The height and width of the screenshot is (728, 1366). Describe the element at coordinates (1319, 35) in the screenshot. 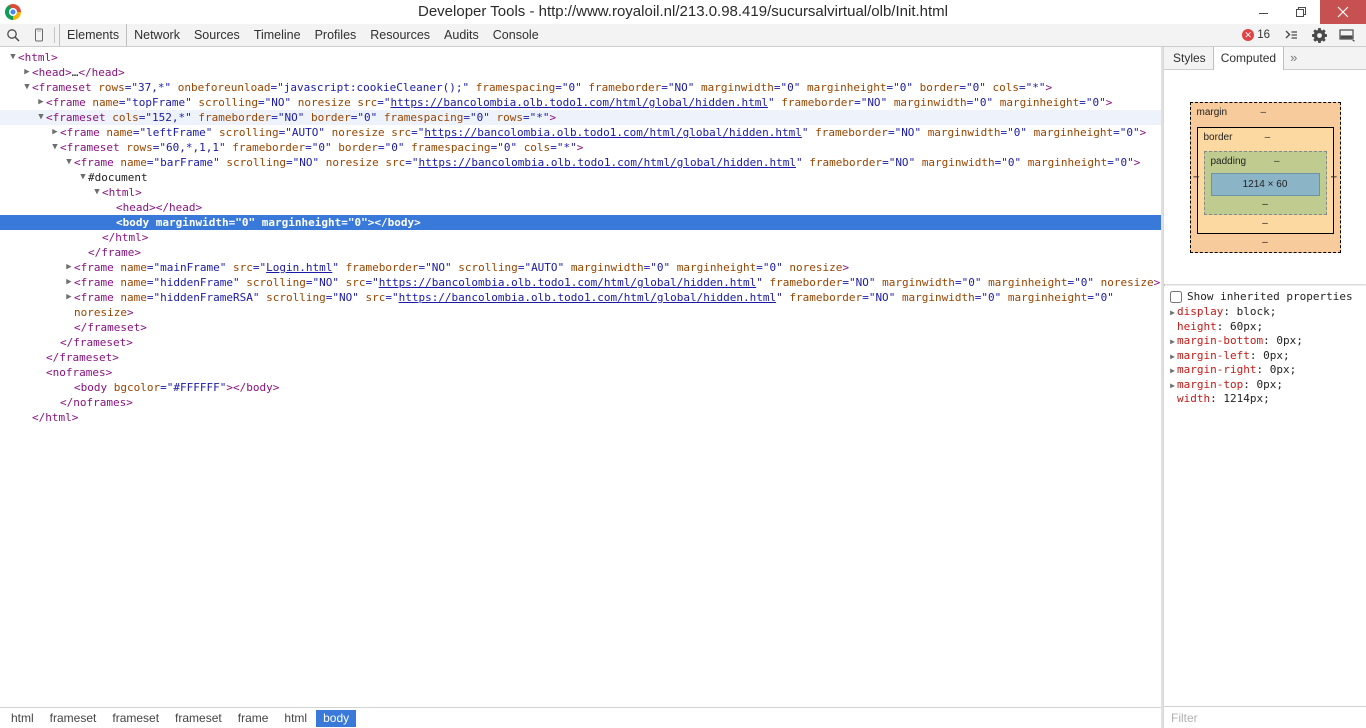

I see `gear-icon` at that location.